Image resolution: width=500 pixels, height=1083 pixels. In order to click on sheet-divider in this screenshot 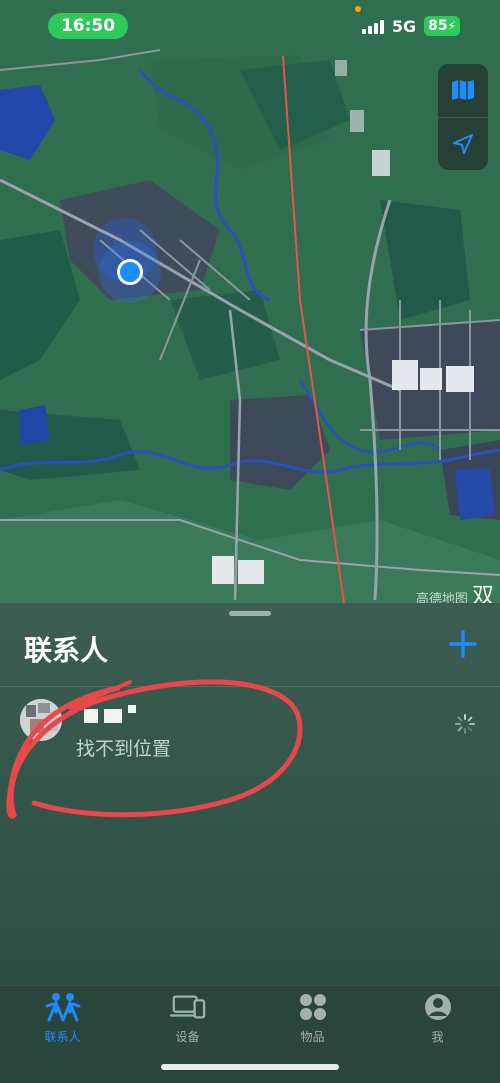, I will do `click(250, 686)`.